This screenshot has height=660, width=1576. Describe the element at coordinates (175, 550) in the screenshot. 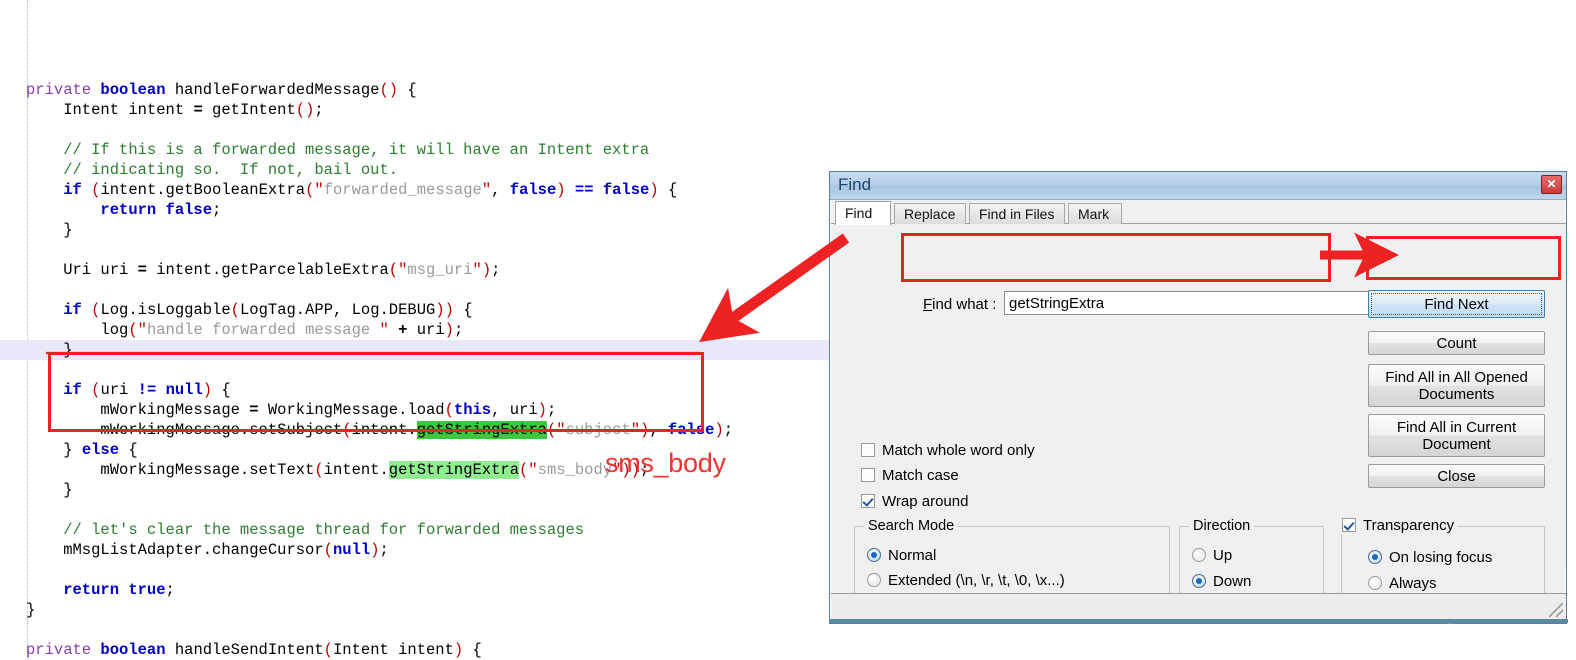

I see `code-token: mMsgListAdapter.changeCursor` at that location.